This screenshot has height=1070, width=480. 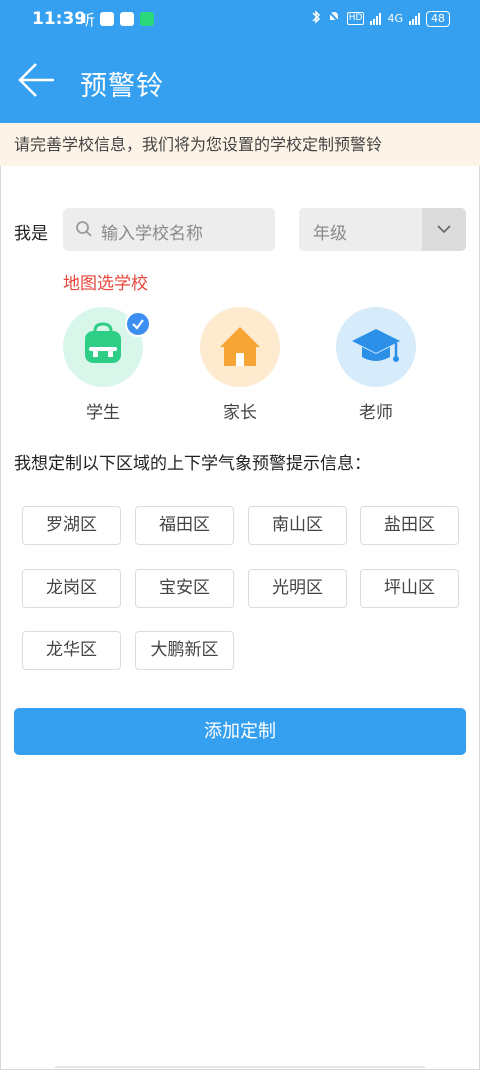 I want to click on grade-dropdown-button, so click(x=444, y=229).